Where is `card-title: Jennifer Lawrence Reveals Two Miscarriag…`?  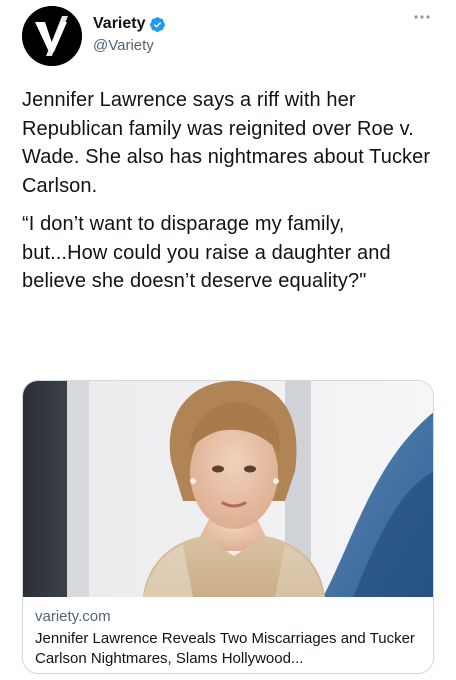 card-title: Jennifer Lawrence Reveals Two Miscarriag… is located at coordinates (228, 649).